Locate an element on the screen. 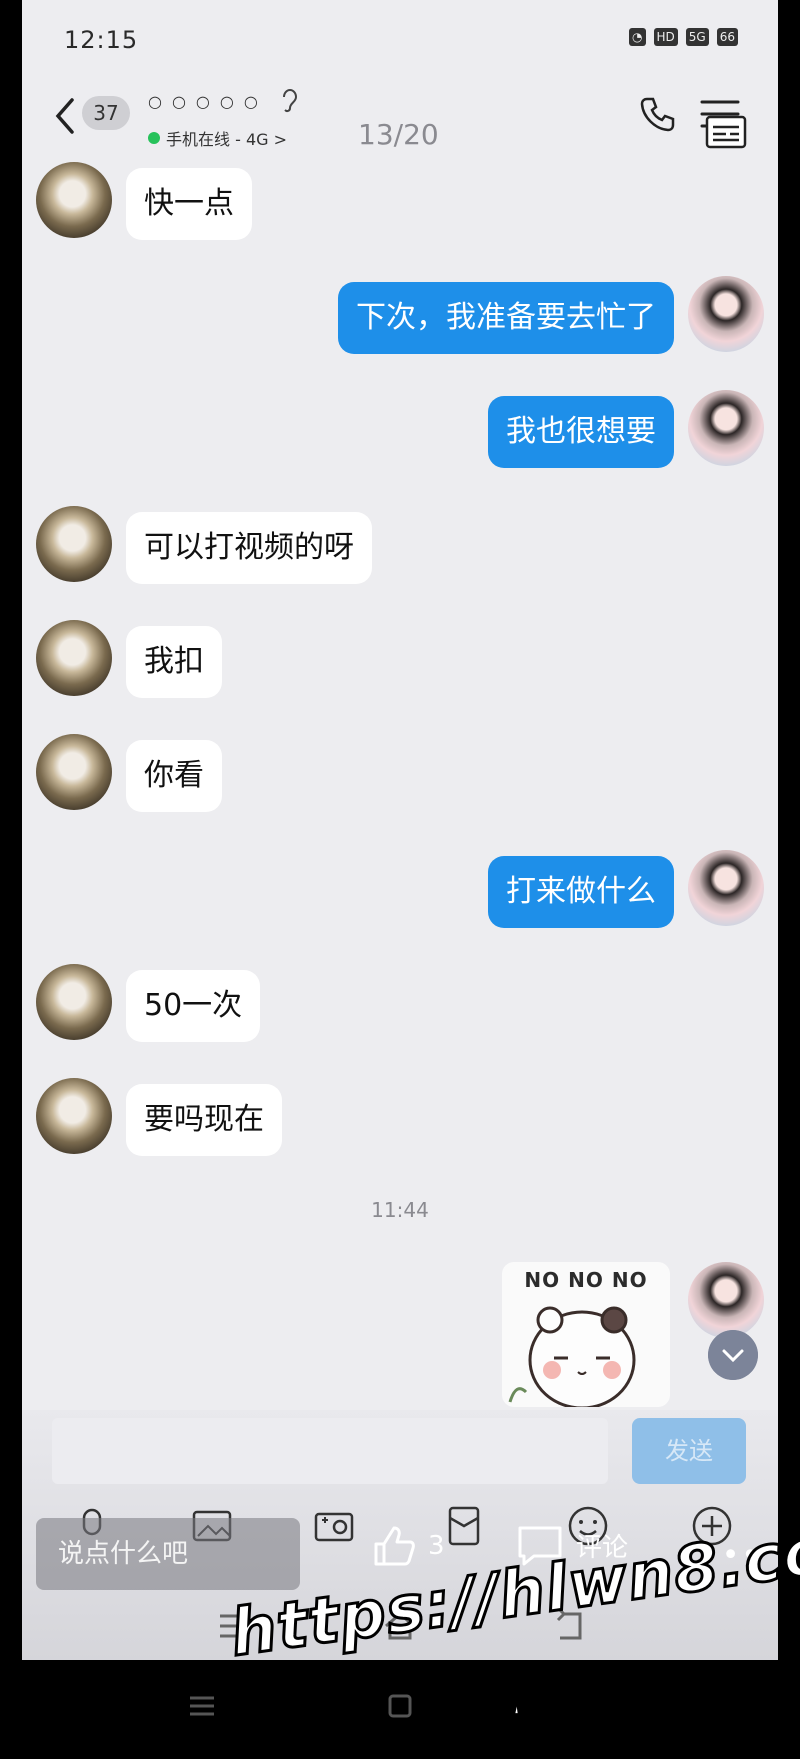 The height and width of the screenshot is (1759, 800). hd-icon: HD is located at coordinates (665, 37).